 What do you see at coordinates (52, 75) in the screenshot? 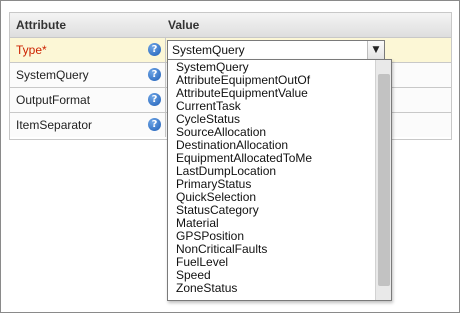
I see `attribute-label-systemquery: SystemQuery` at bounding box center [52, 75].